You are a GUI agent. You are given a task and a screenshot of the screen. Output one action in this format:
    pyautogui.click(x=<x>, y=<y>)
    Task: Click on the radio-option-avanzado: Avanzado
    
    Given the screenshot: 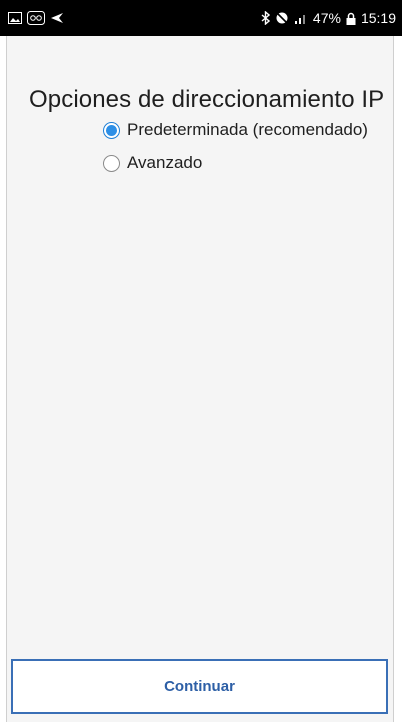 What is the action you would take?
    pyautogui.click(x=152, y=163)
    